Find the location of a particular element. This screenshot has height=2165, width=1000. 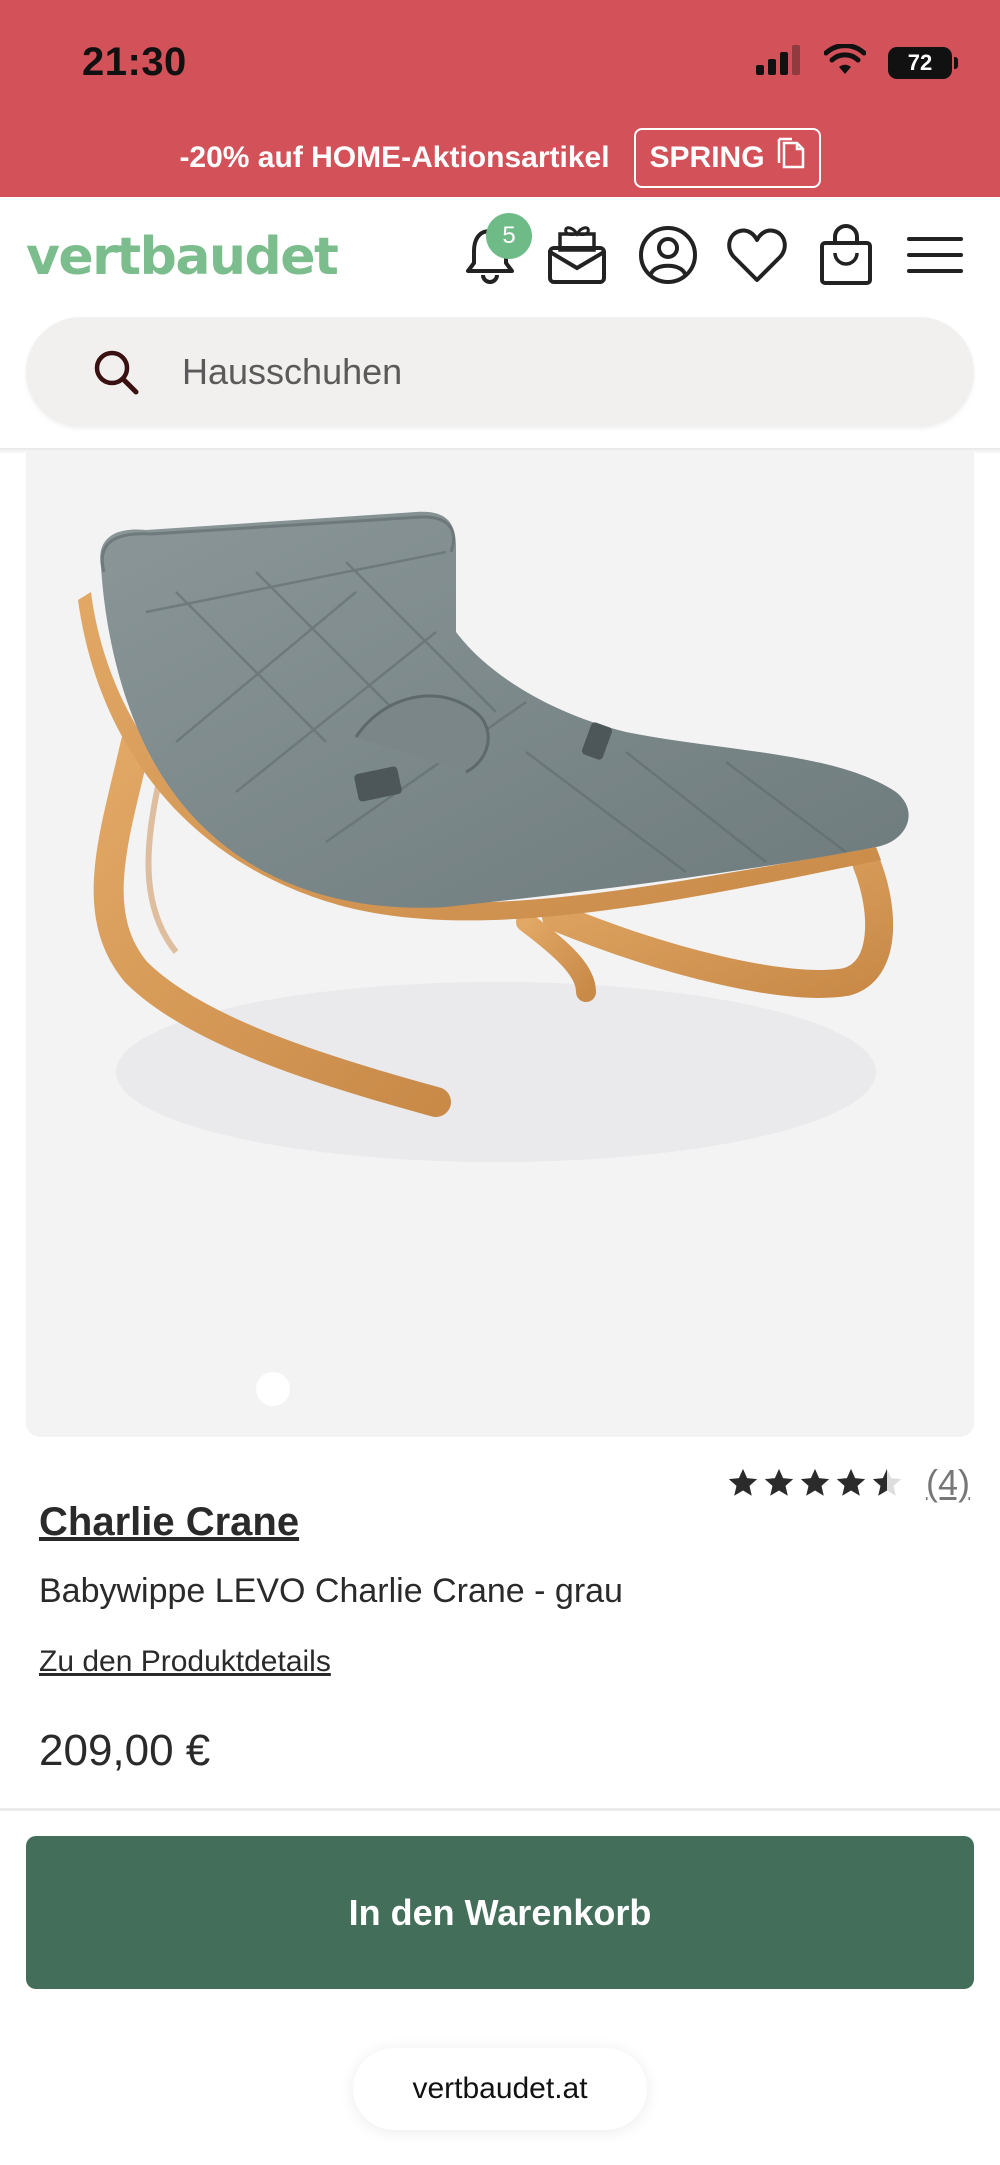

gallery-pagination-dot is located at coordinates (273, 1389).